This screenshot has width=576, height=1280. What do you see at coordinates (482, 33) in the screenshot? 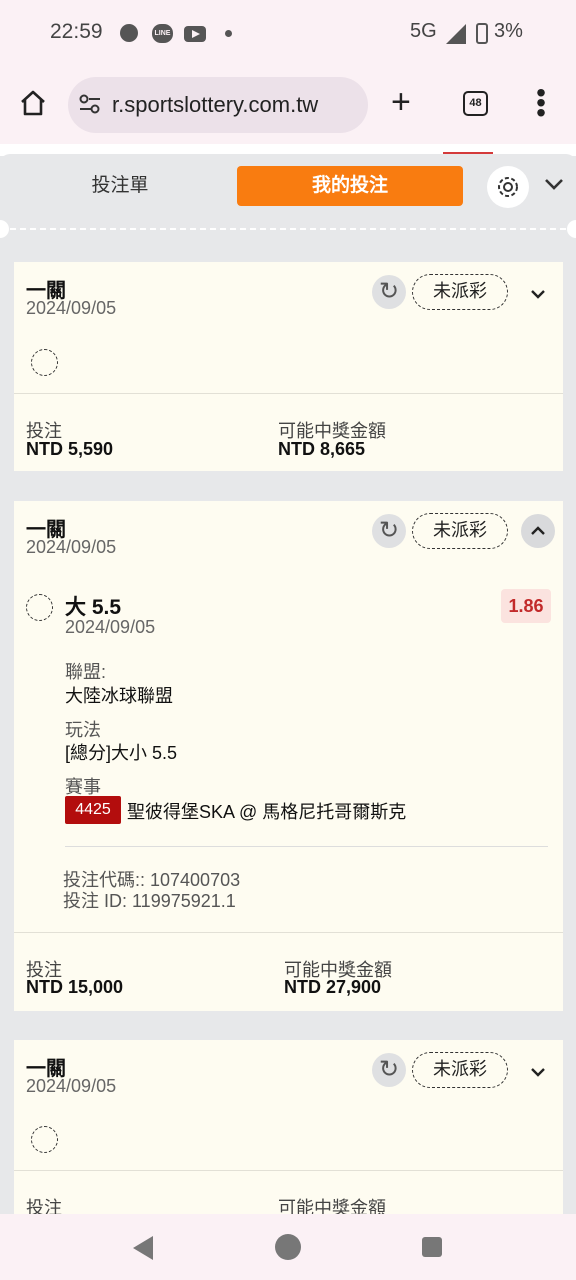
I see `battery-icon` at bounding box center [482, 33].